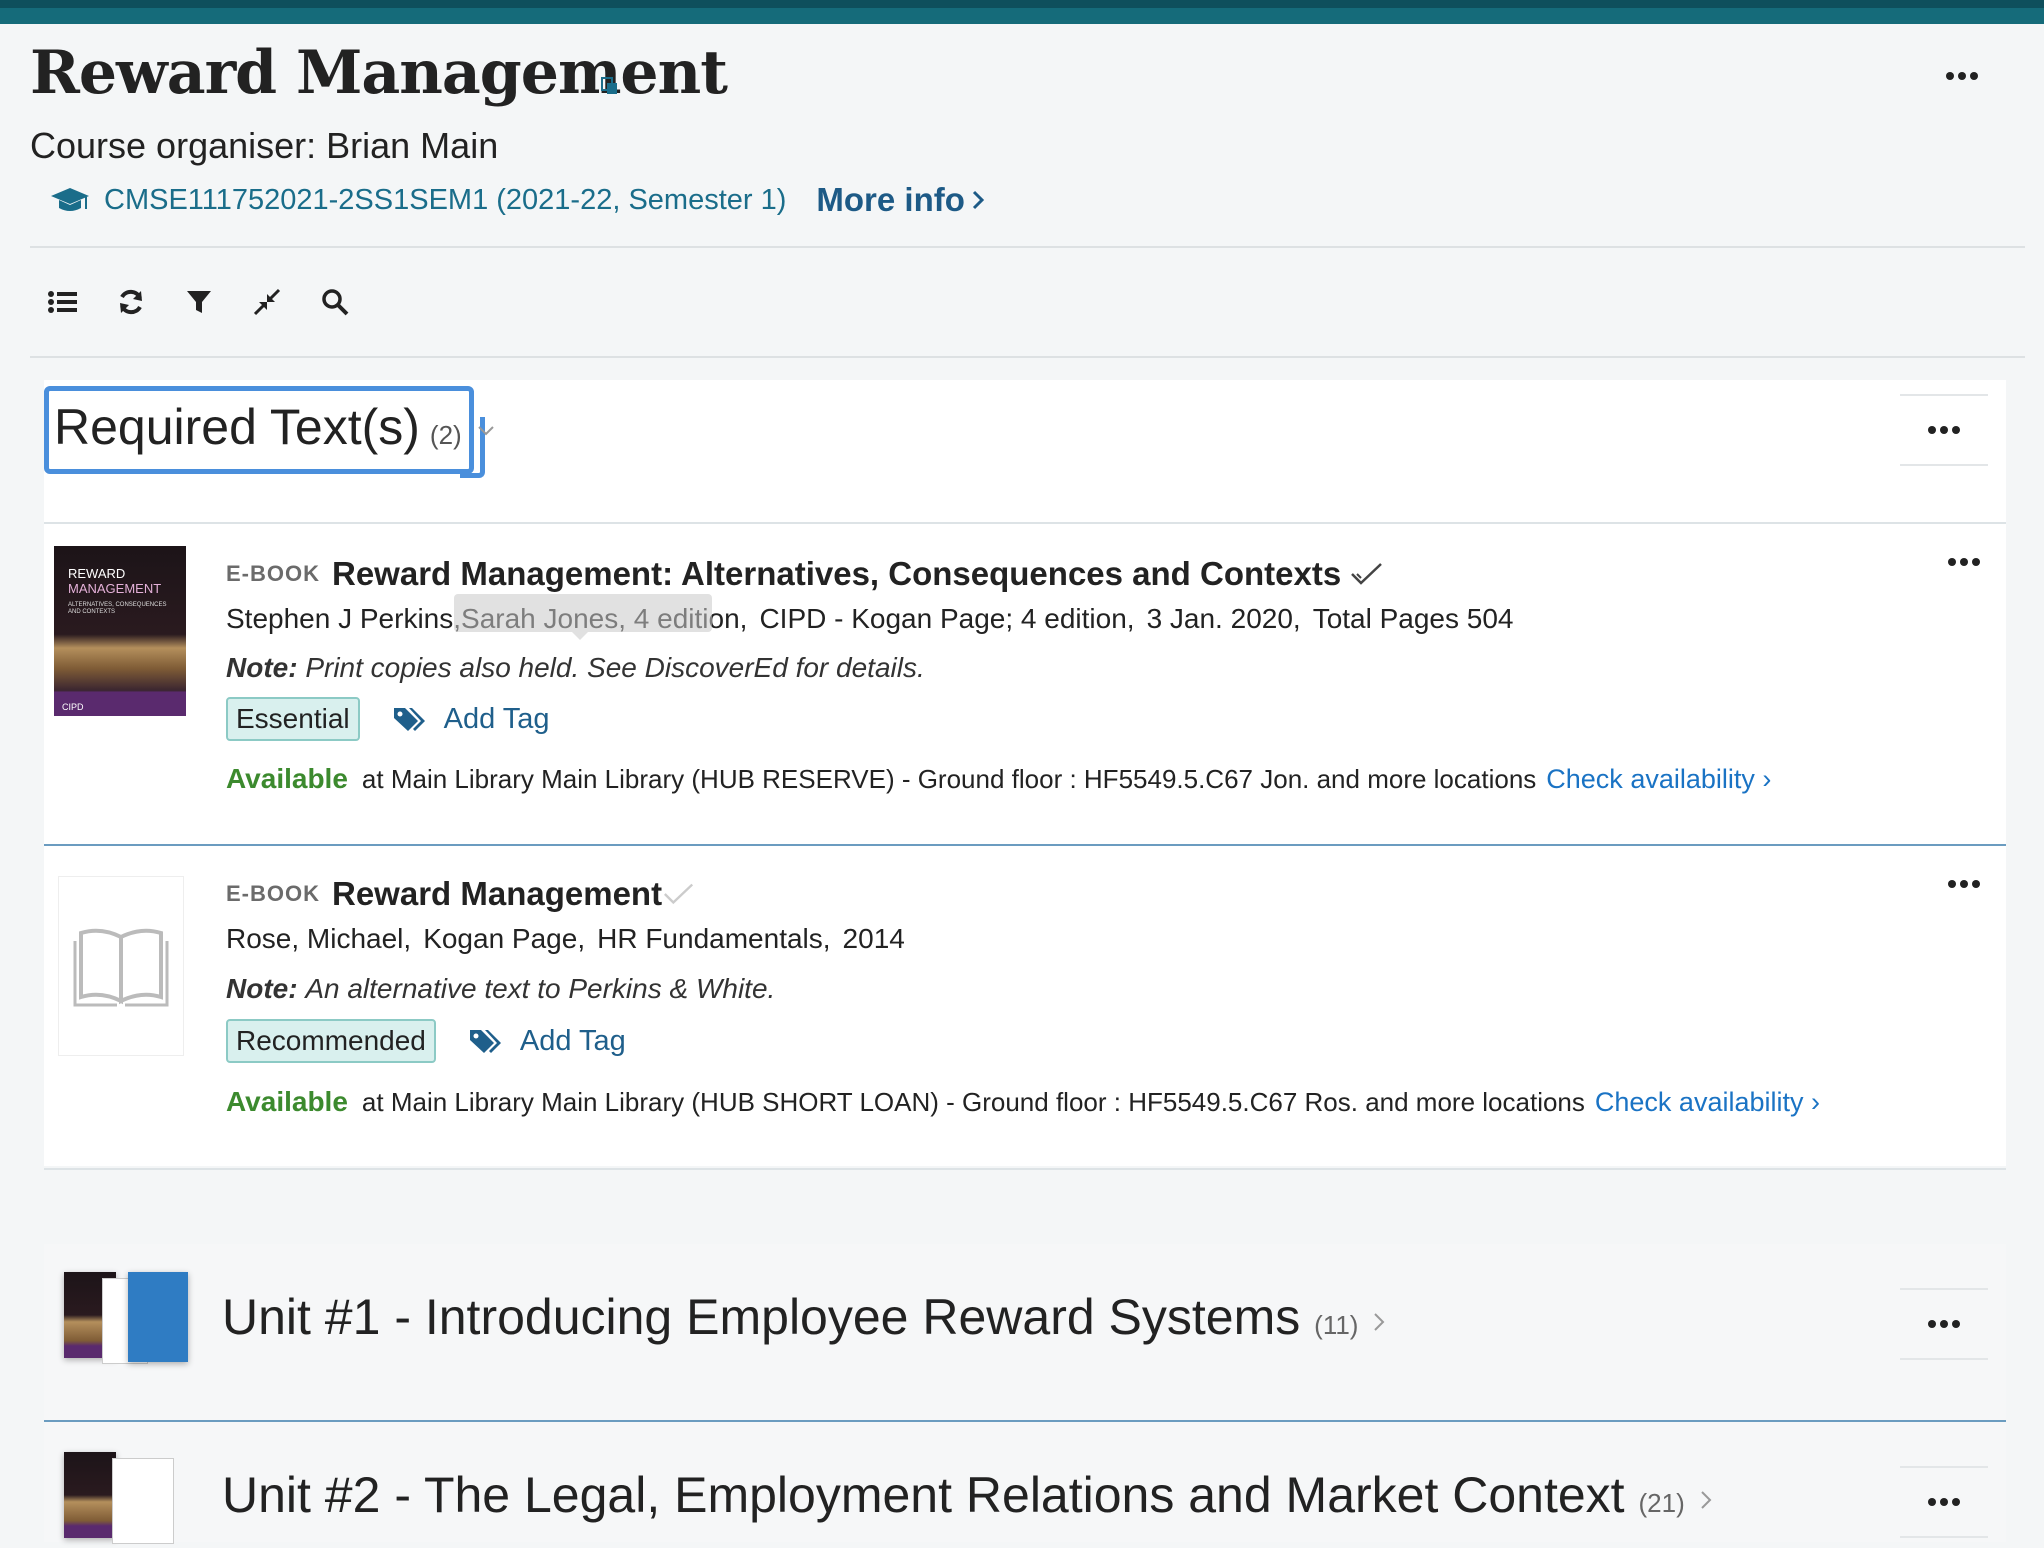 The height and width of the screenshot is (1548, 2044). I want to click on section-more-button, so click(1944, 430).